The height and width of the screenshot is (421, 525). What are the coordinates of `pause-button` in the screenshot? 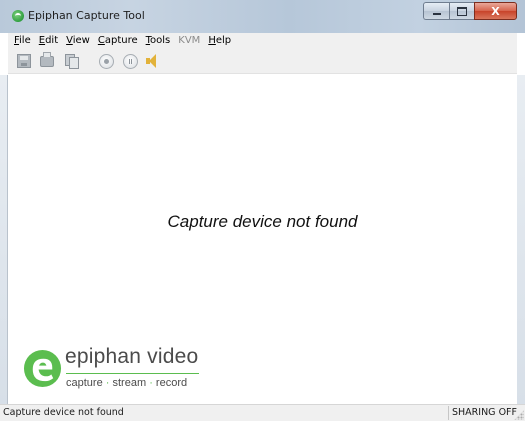 It's located at (130, 61).